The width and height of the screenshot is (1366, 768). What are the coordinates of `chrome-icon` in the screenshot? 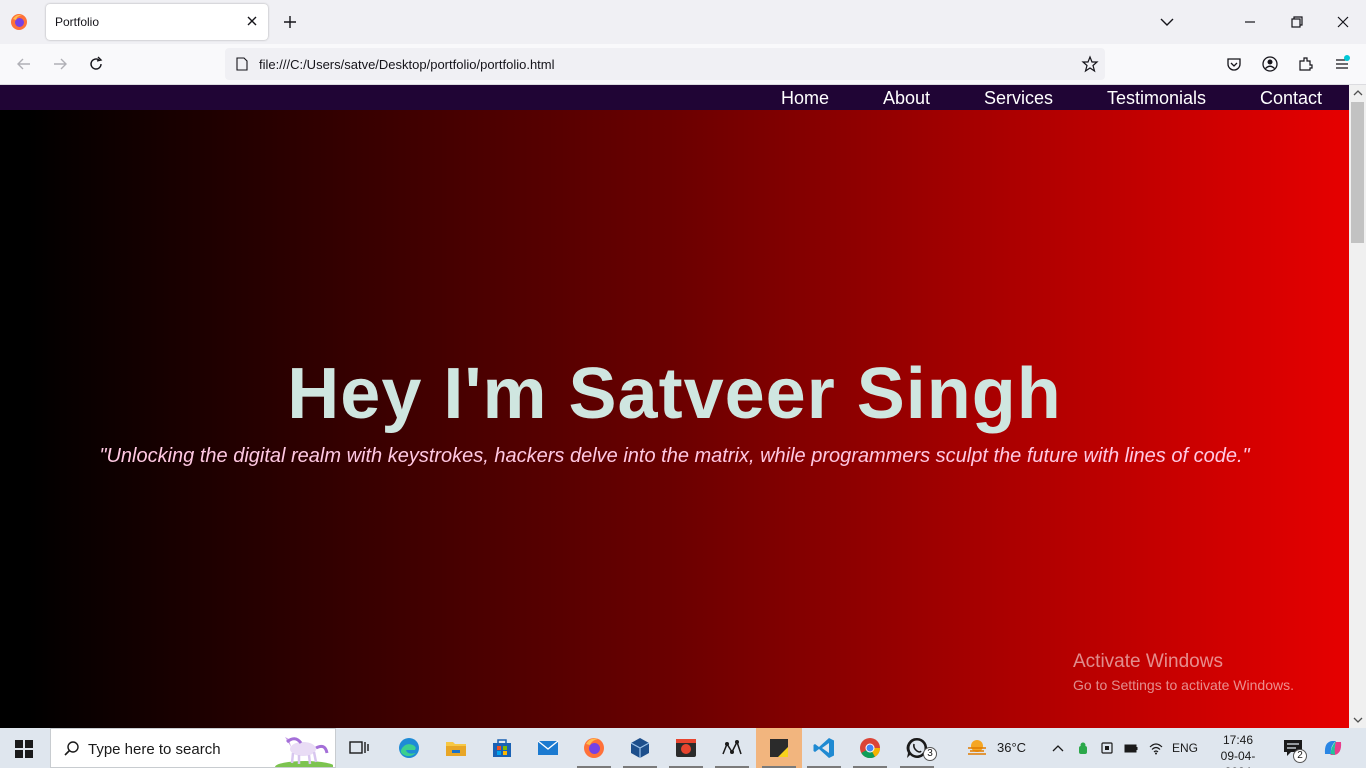 It's located at (870, 748).